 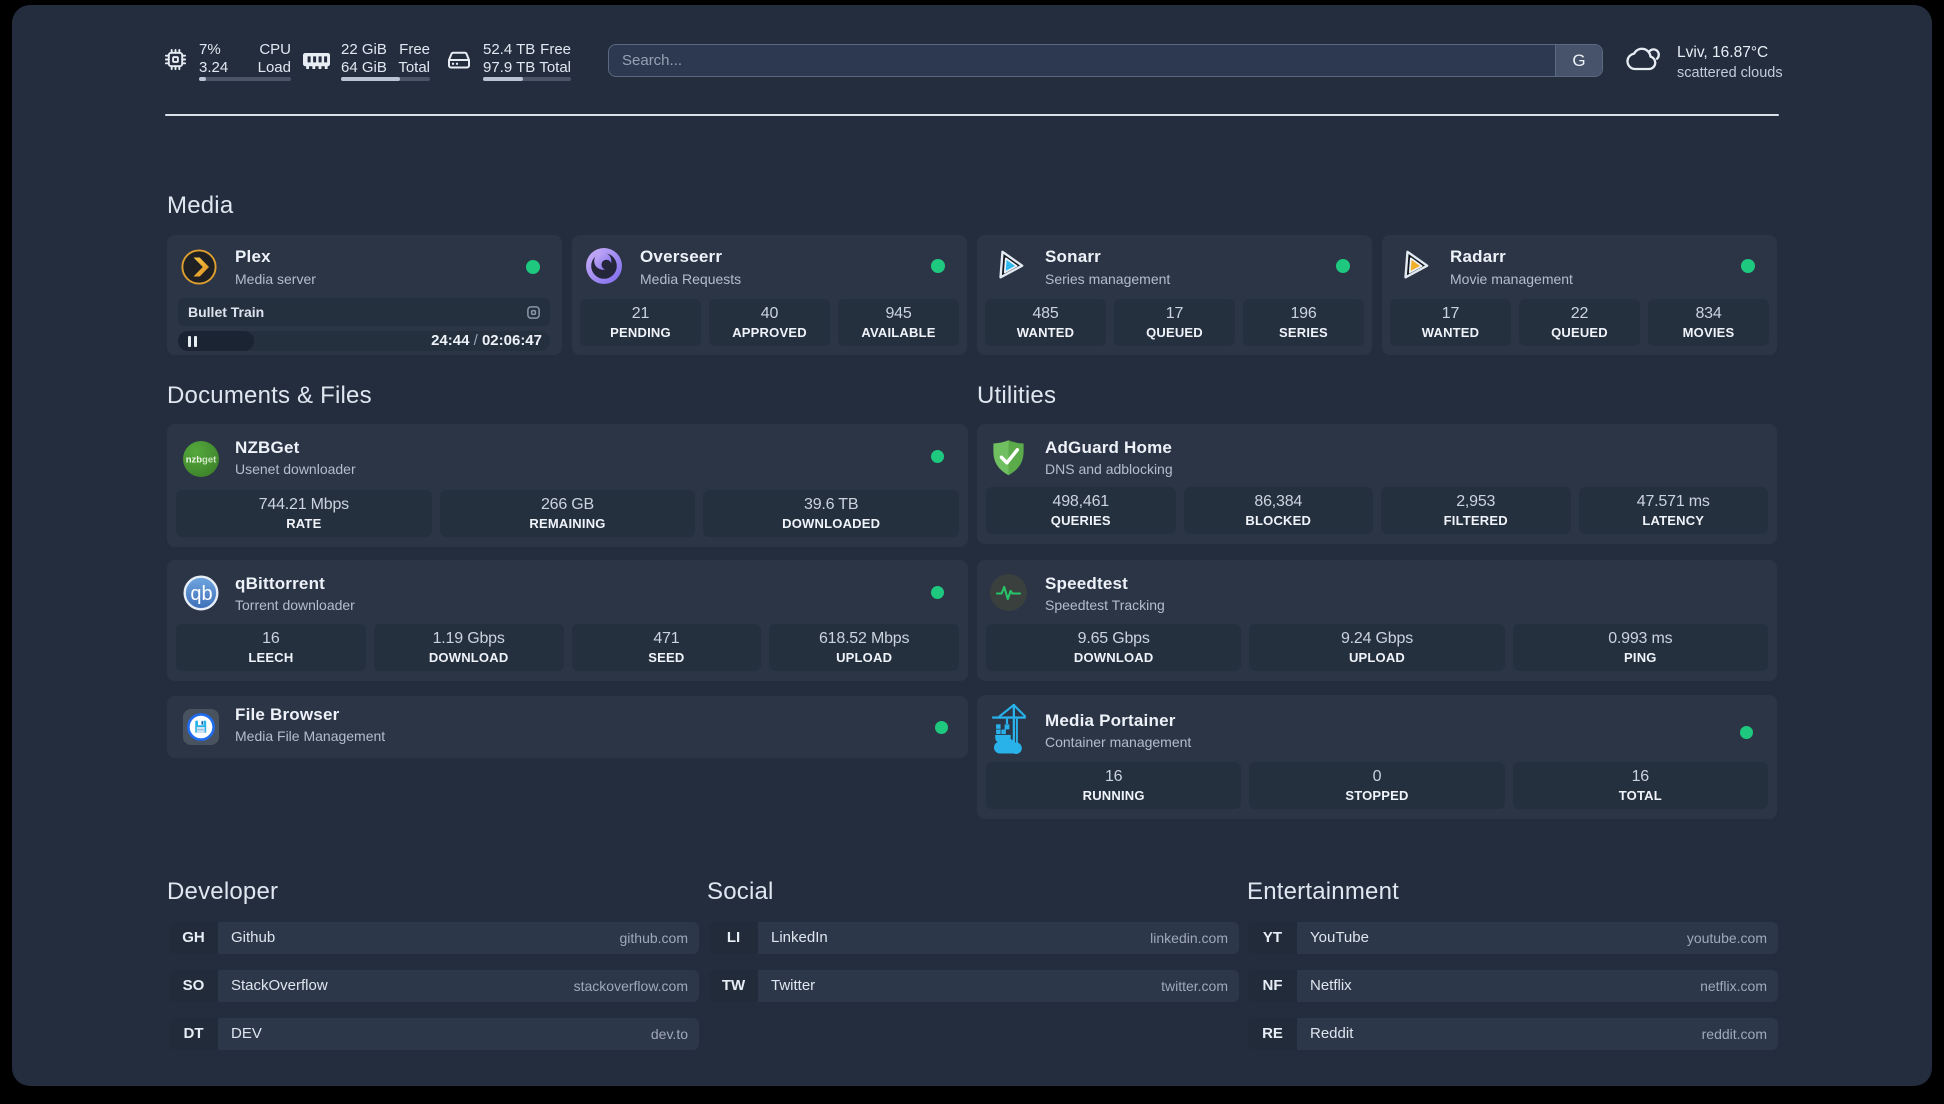 What do you see at coordinates (201, 594) in the screenshot?
I see `svg-text: qb` at bounding box center [201, 594].